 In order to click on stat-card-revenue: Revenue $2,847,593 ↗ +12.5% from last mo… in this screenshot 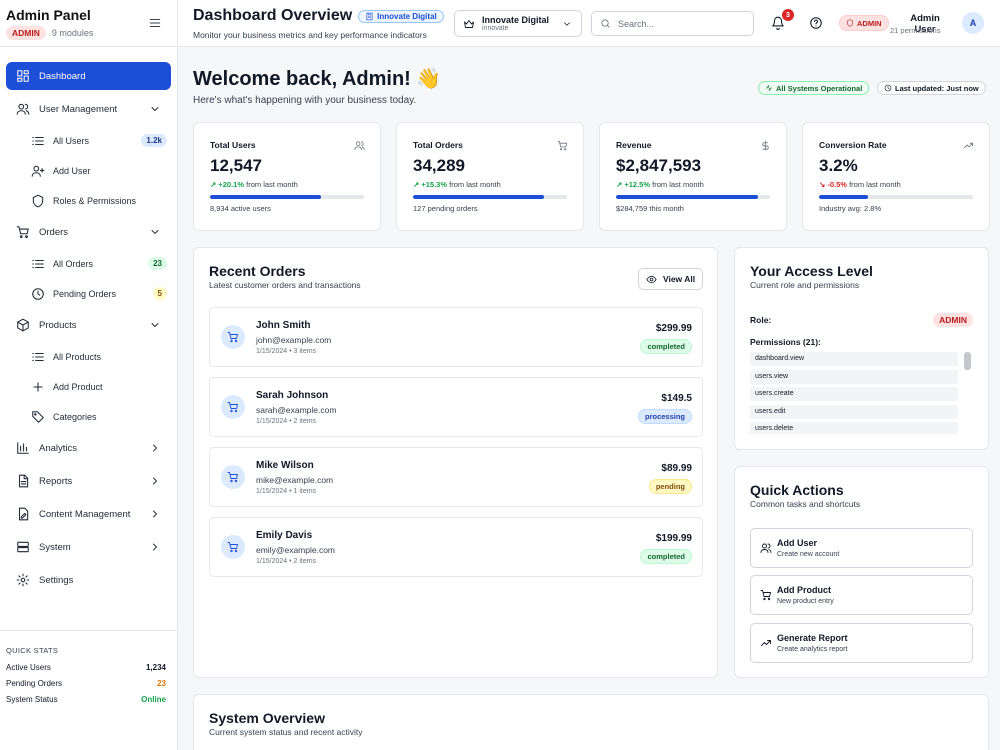, I will do `click(693, 176)`.